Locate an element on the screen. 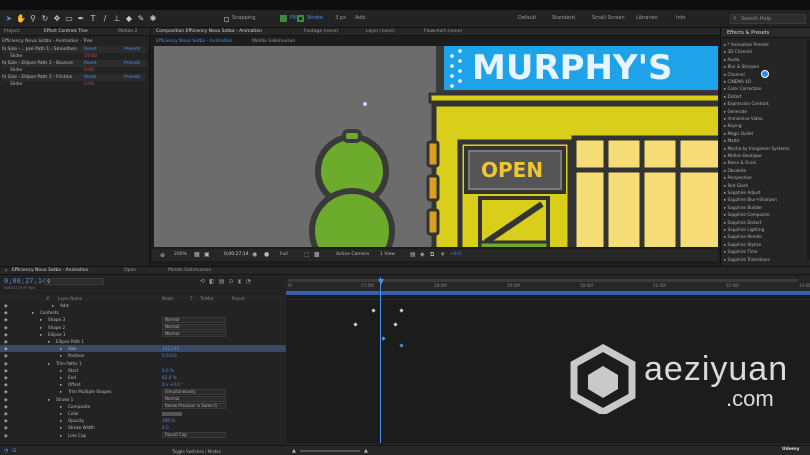 The image size is (810, 455). snapping-checkbox is located at coordinates (226, 19).